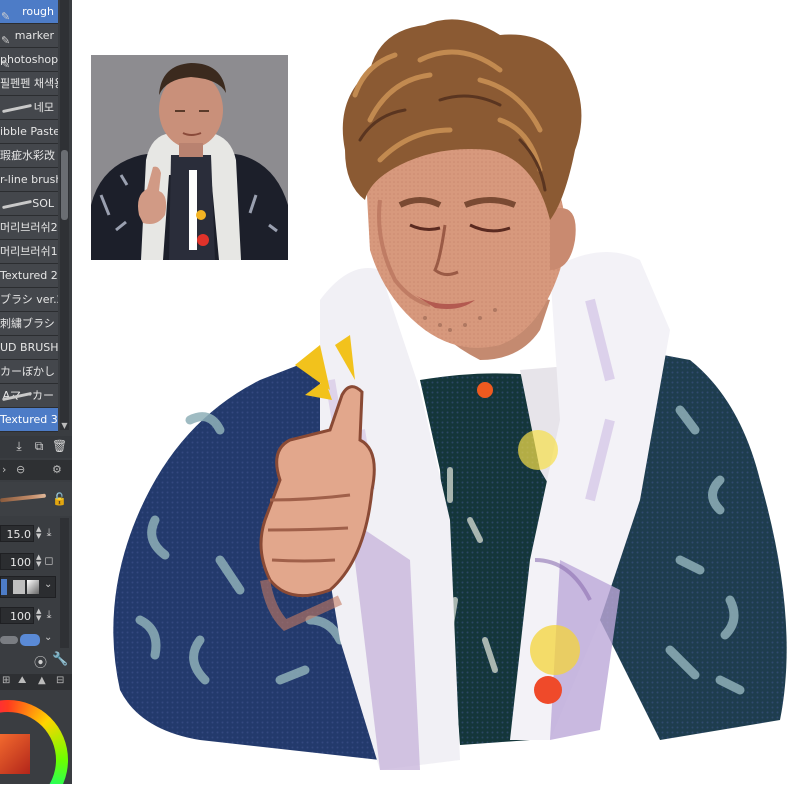 The height and width of the screenshot is (788, 809). Describe the element at coordinates (60, 659) in the screenshot. I see `wrench-icon: 🔧` at that location.